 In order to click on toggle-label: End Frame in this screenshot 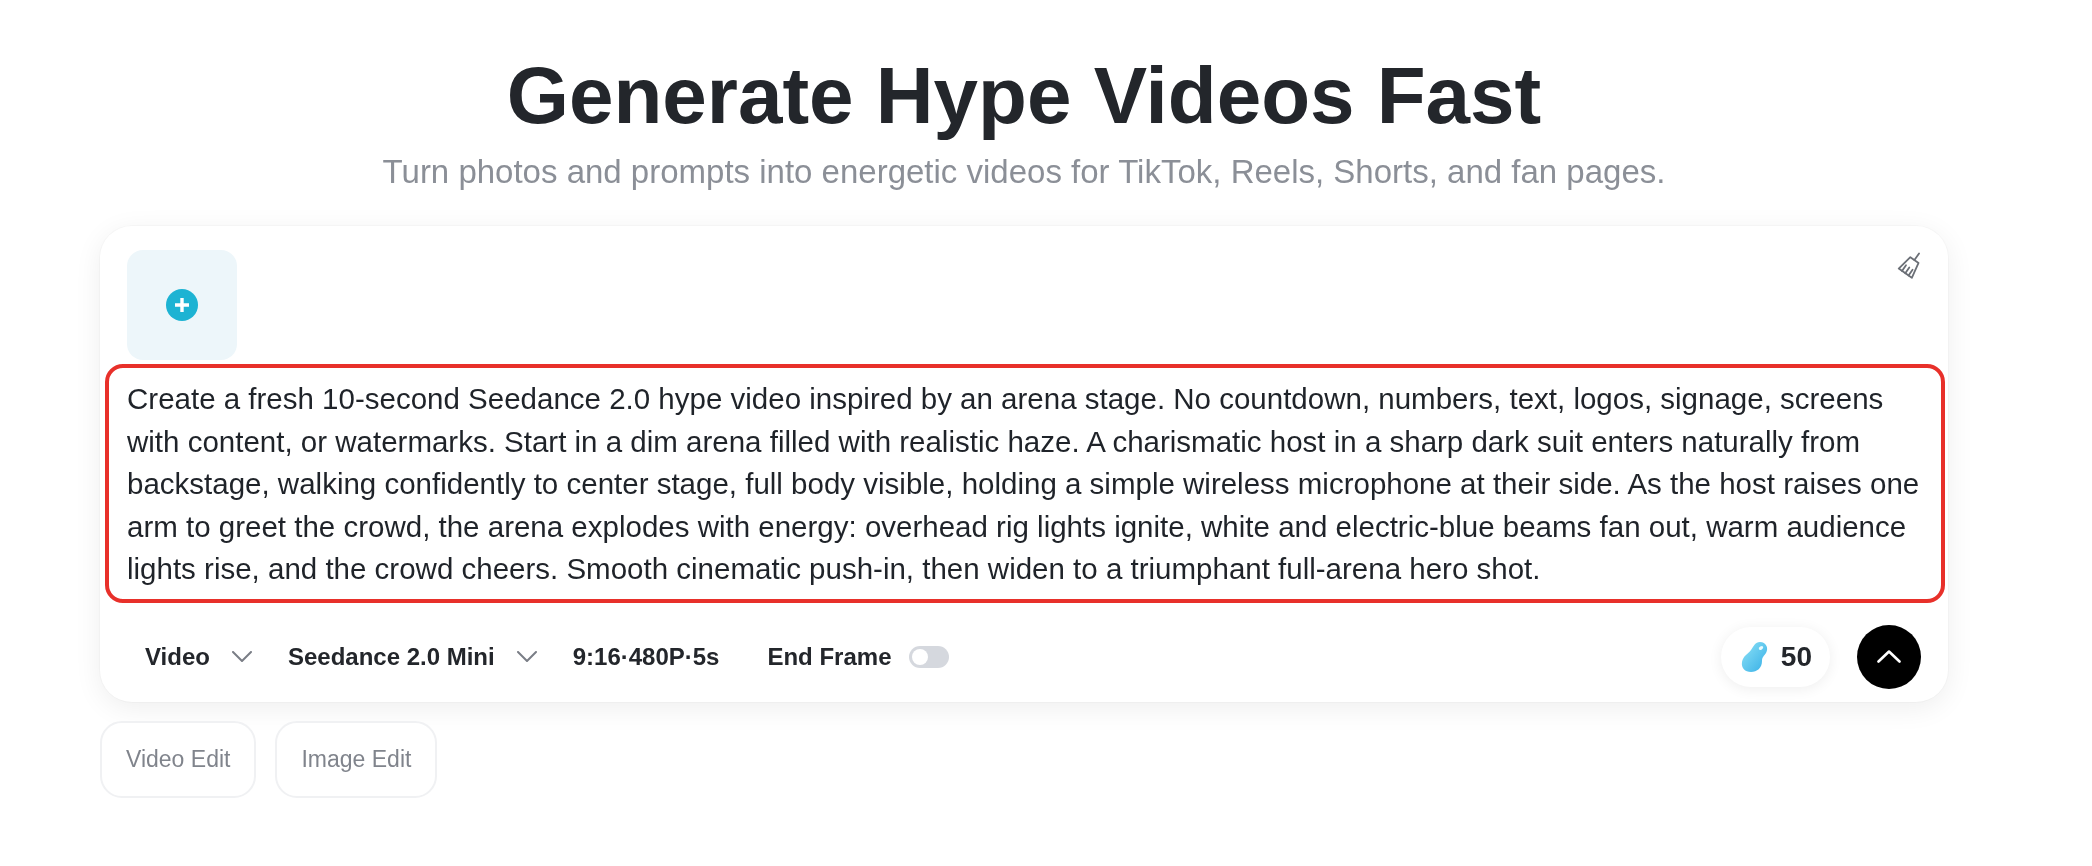, I will do `click(829, 656)`.